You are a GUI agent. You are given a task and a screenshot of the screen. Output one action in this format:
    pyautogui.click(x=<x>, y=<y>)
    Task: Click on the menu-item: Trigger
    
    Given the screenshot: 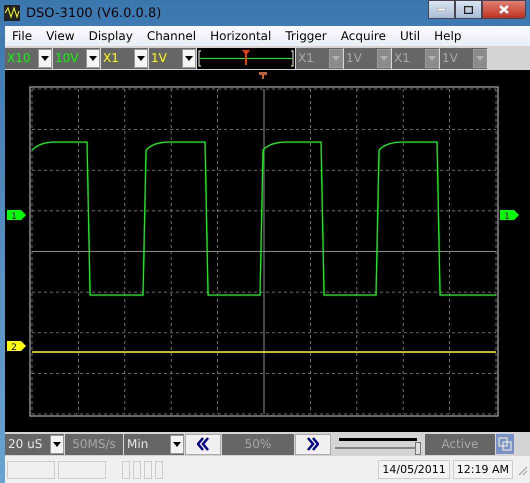 What is the action you would take?
    pyautogui.click(x=306, y=36)
    